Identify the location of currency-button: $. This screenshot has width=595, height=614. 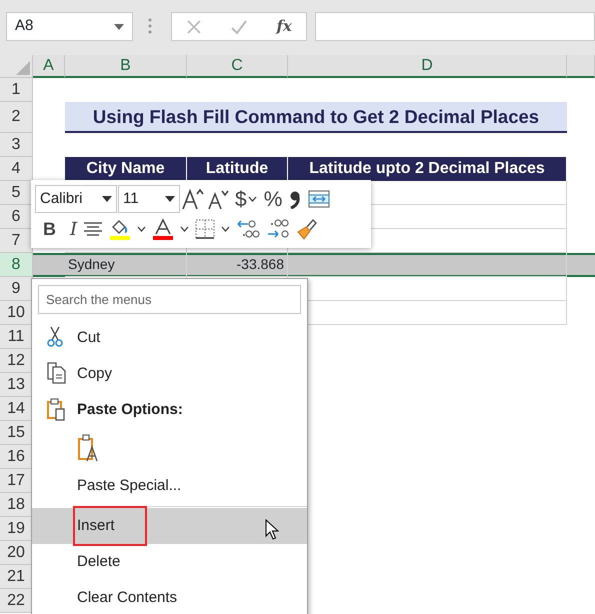
(241, 199).